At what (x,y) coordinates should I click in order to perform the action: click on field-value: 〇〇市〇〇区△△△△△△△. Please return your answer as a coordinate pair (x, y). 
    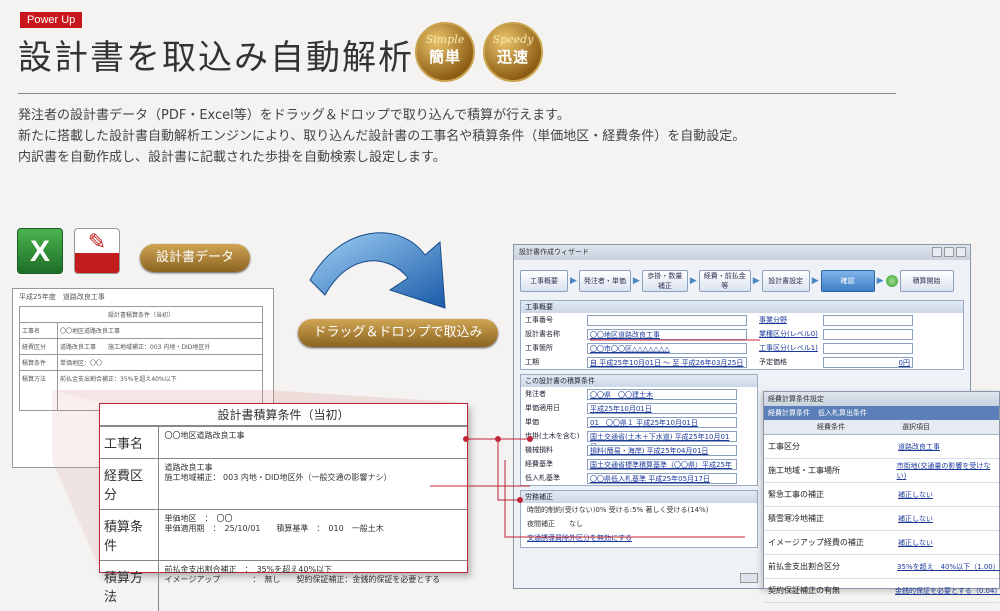
    Looking at the image, I should click on (667, 348).